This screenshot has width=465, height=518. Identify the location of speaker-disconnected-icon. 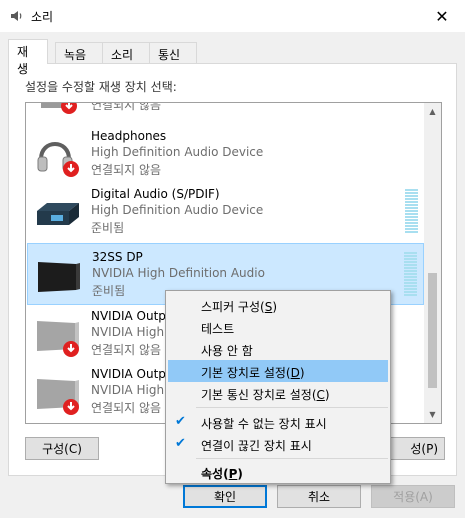
(59, 108).